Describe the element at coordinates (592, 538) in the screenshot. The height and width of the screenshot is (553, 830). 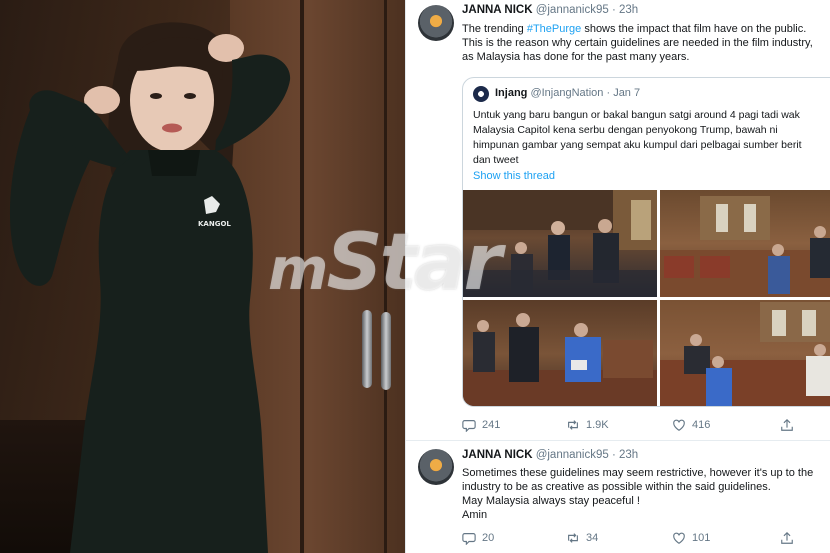
I see `retweet-count: 34` at that location.